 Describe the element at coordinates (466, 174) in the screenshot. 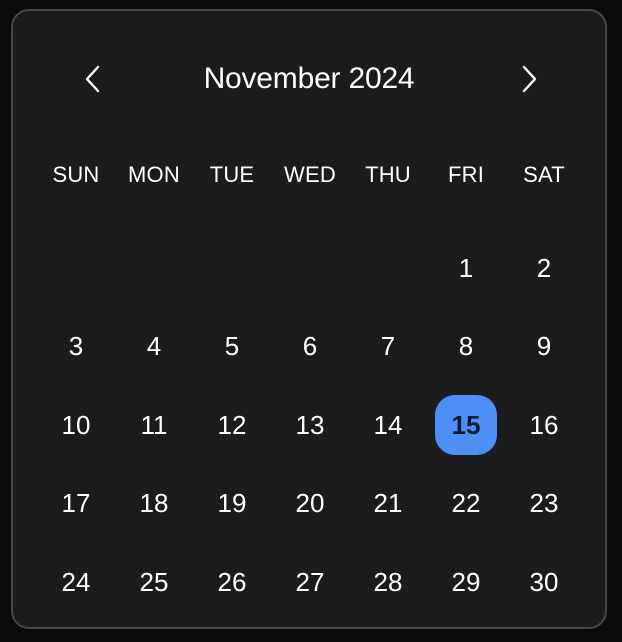

I see `weekday-fri: FRI` at that location.